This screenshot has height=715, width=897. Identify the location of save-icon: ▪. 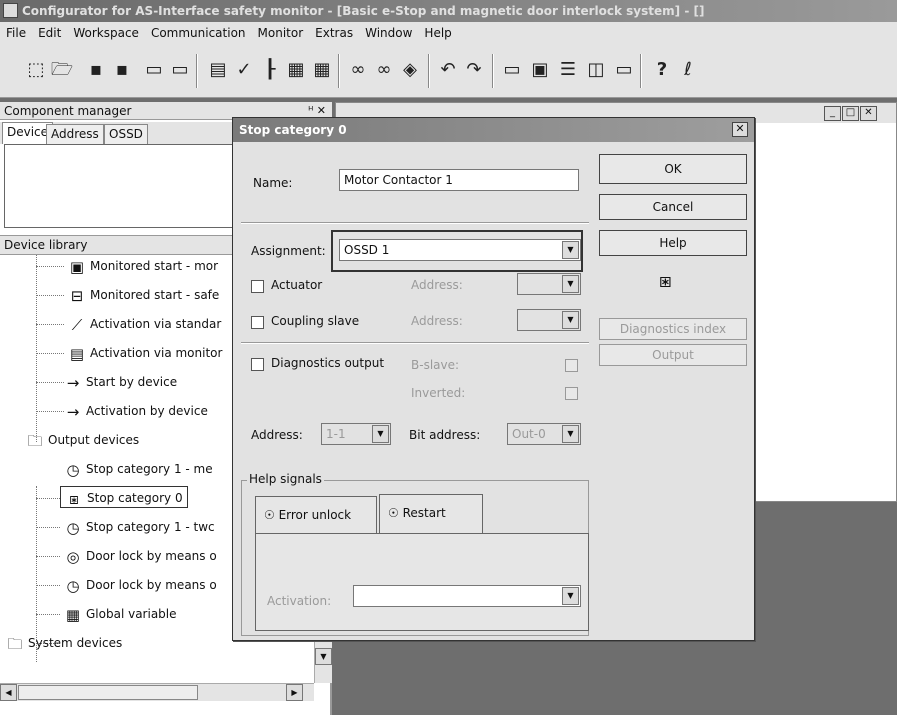
(96, 70).